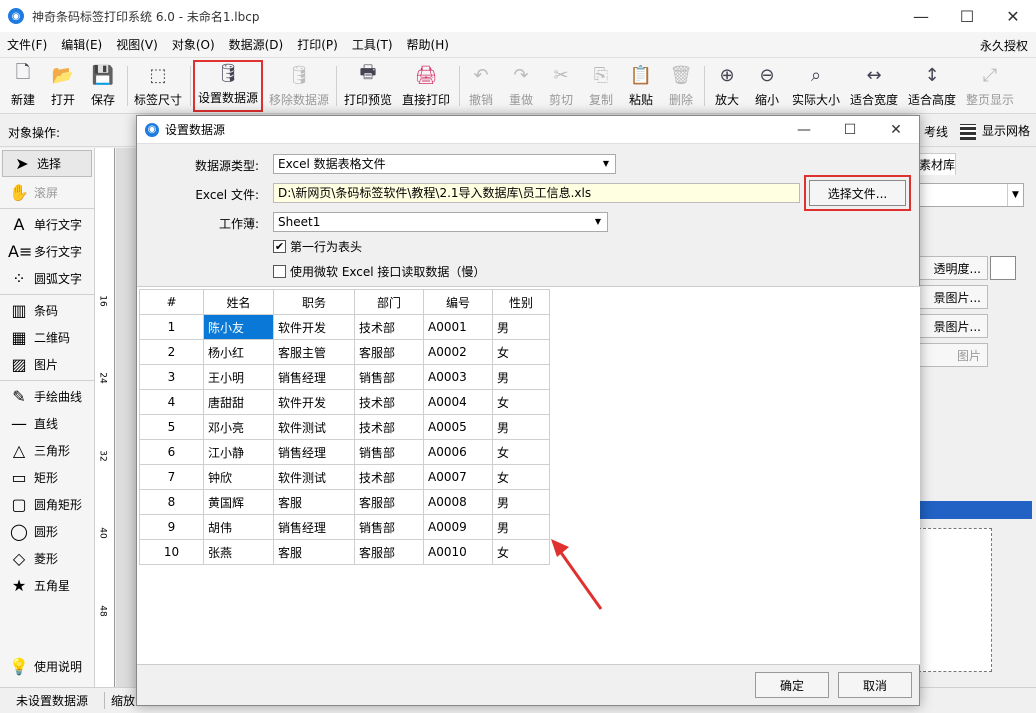  Describe the element at coordinates (47, 310) in the screenshot. I see `tool-barcode: ▥ 条码` at that location.